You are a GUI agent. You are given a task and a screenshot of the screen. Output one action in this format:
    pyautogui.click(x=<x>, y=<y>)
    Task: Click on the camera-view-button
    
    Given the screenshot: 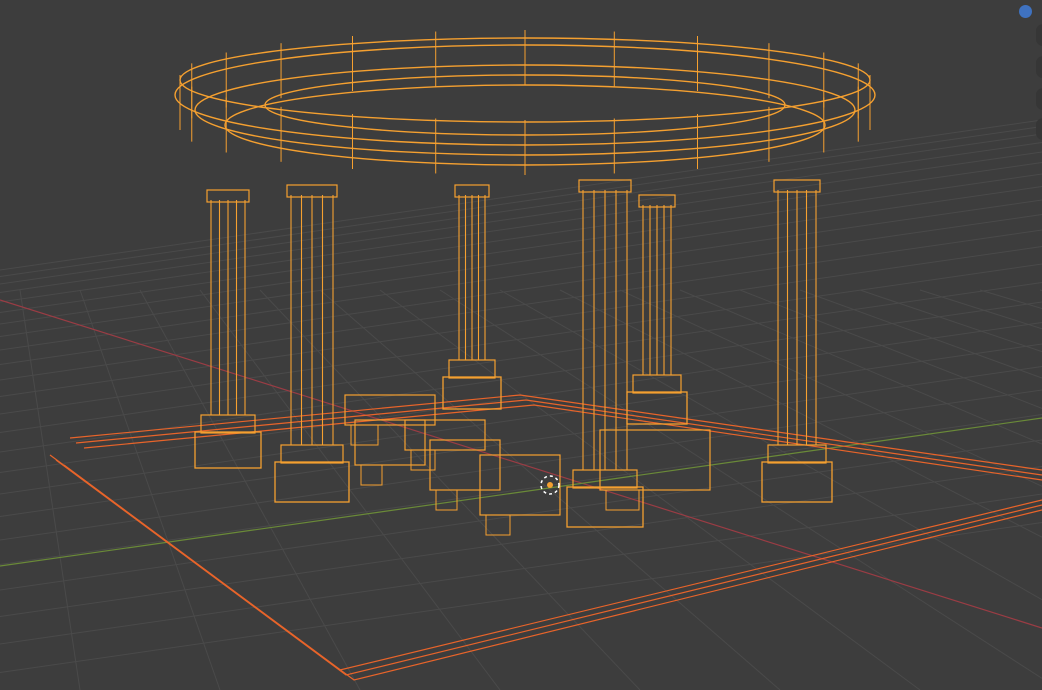 What is the action you would take?
    pyautogui.click(x=1039, y=99)
    